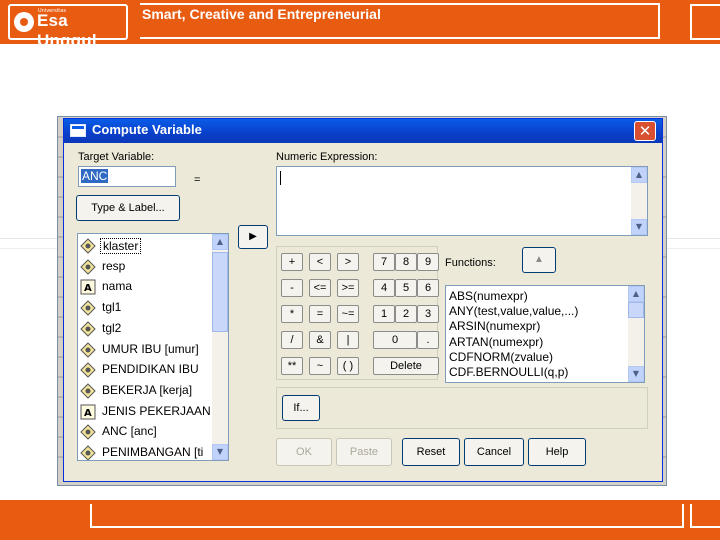  I want to click on variable-label: JENIS PEKERJAAN, so click(156, 410).